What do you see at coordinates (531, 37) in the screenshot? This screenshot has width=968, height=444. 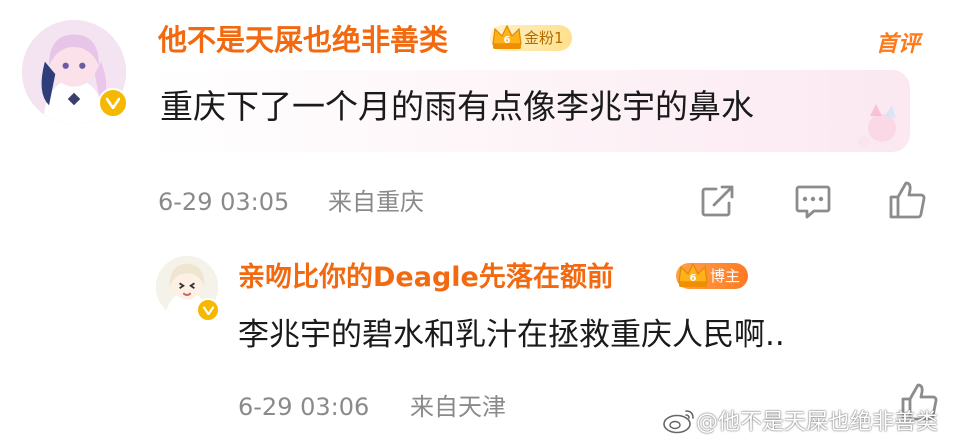 I see `fan-badge: 6 金粉1` at bounding box center [531, 37].